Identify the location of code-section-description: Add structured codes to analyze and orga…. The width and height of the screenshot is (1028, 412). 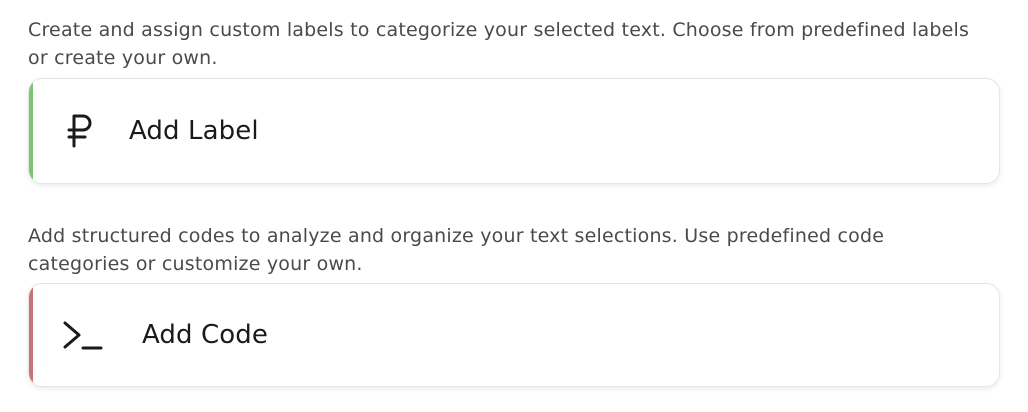
(456, 250).